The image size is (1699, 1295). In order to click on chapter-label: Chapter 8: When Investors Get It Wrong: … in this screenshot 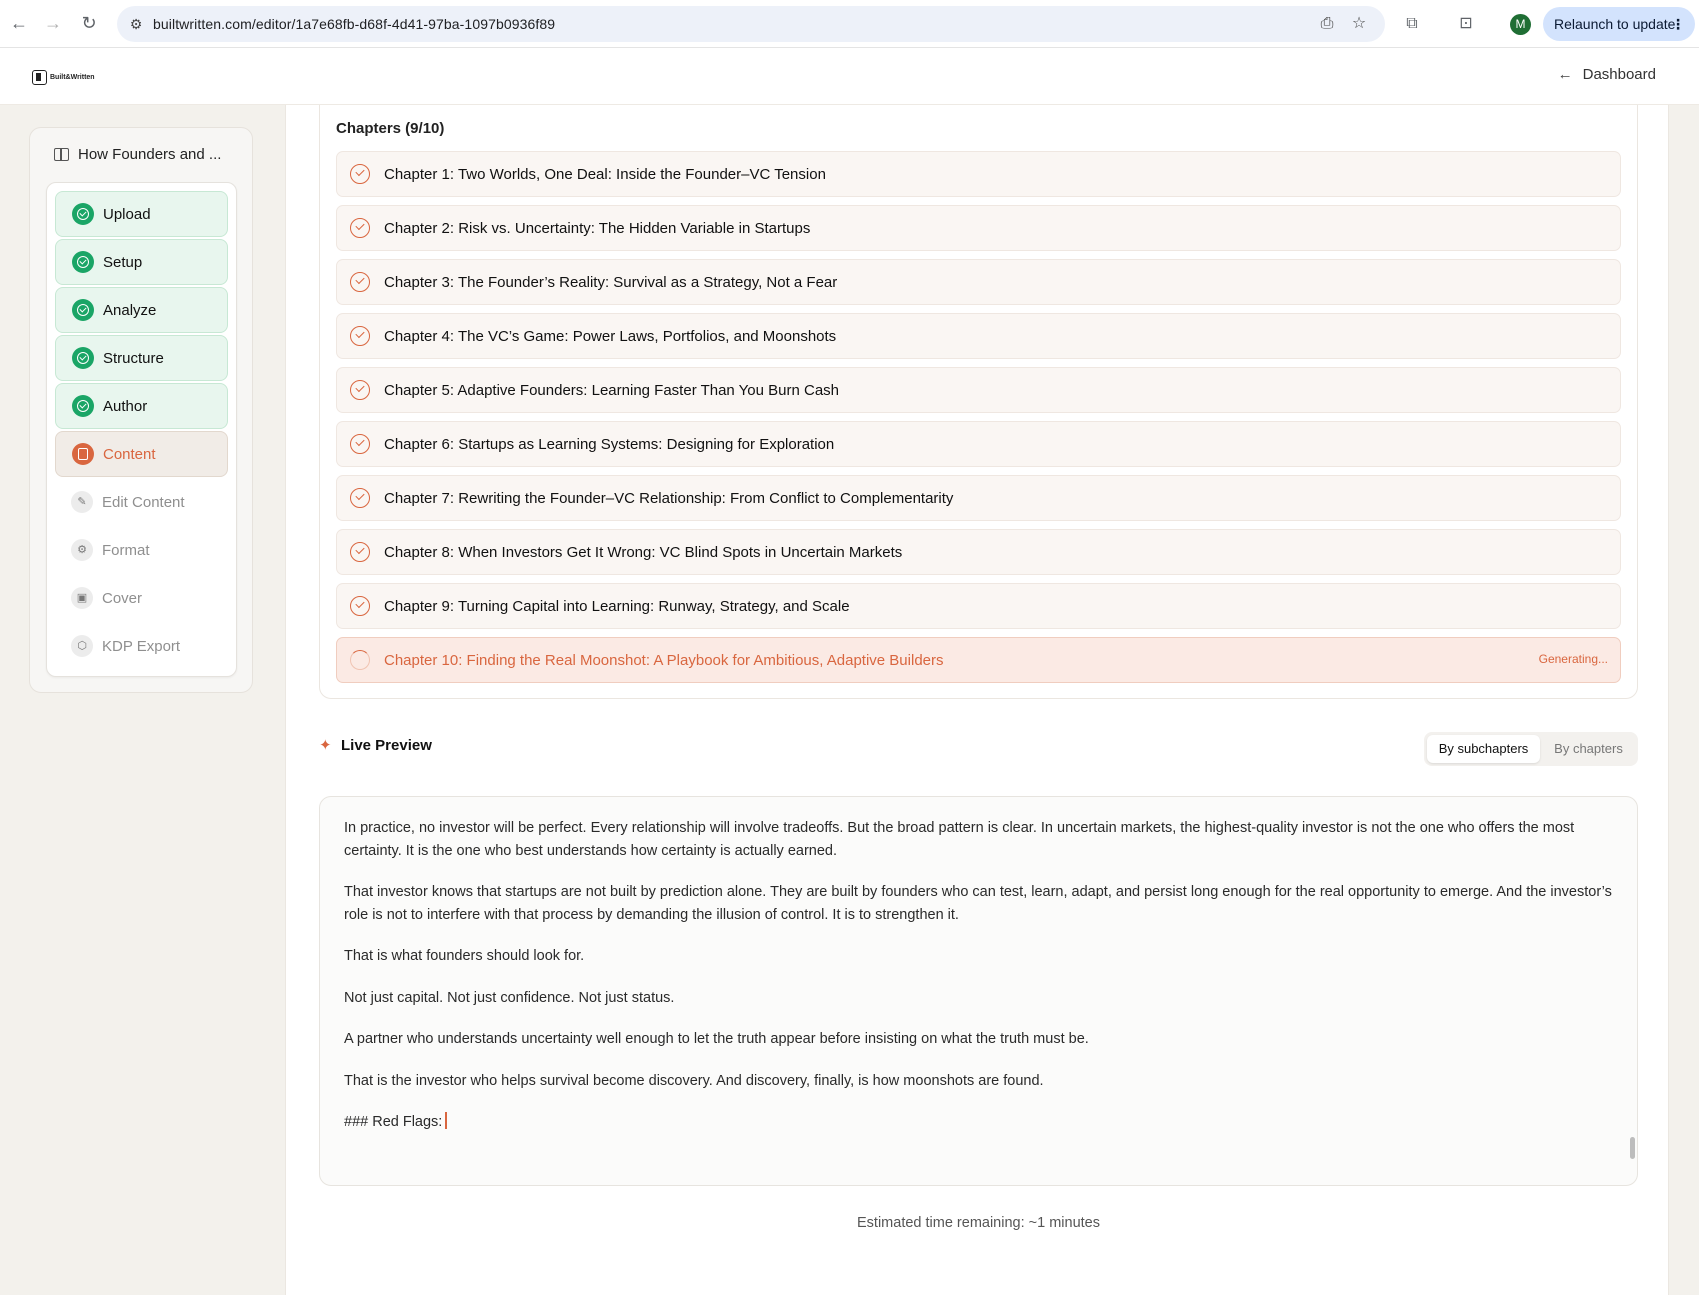, I will do `click(643, 552)`.